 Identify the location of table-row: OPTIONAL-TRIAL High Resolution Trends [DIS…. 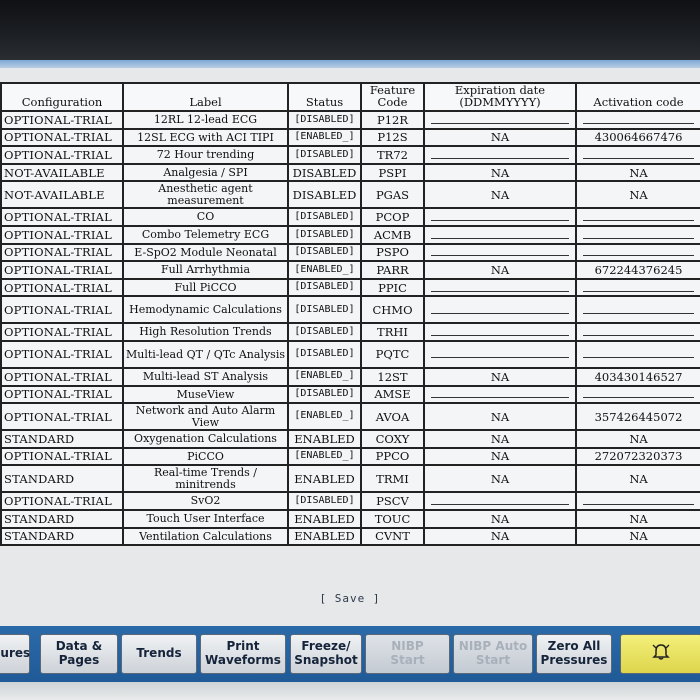
(350, 332).